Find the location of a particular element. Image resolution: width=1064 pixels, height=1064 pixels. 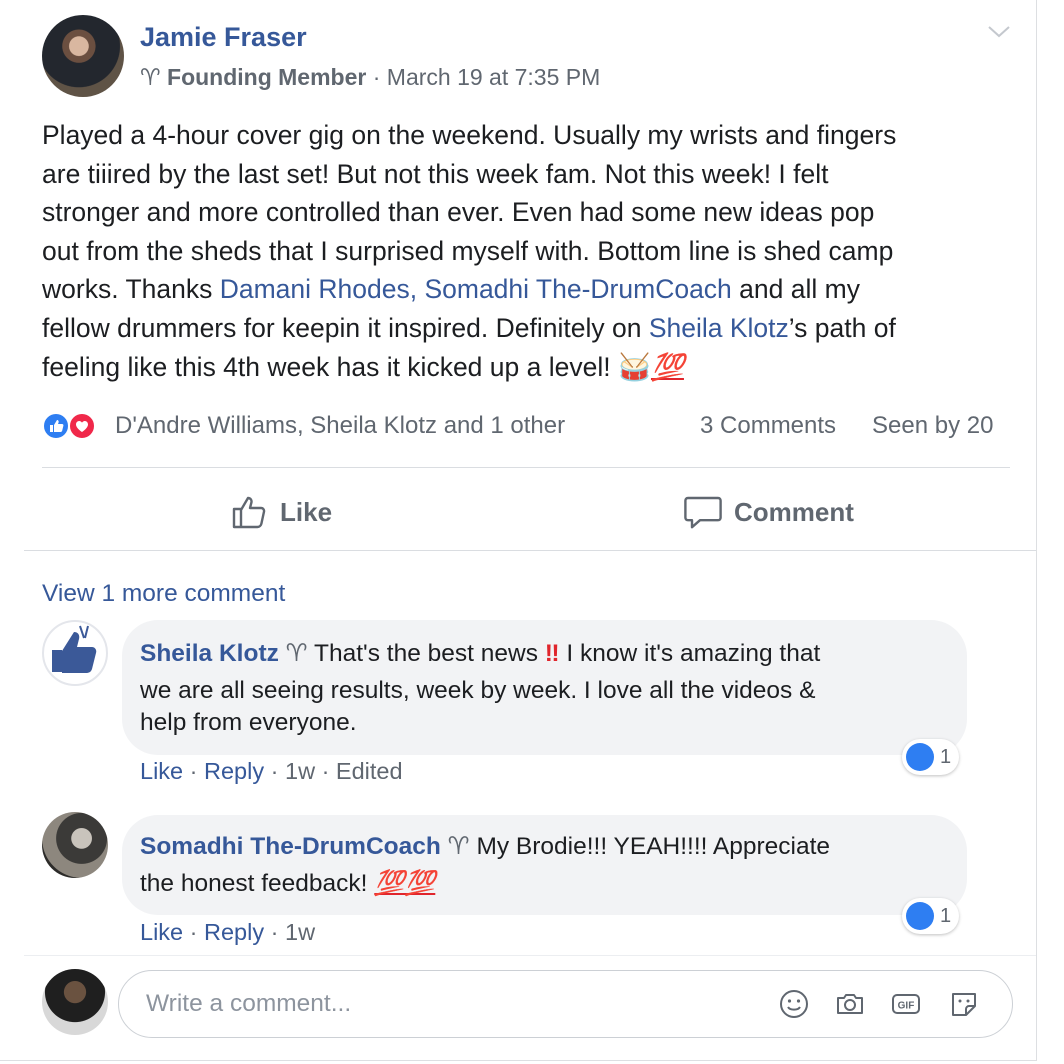

comment-text: help from everyone. is located at coordinates (248, 722).